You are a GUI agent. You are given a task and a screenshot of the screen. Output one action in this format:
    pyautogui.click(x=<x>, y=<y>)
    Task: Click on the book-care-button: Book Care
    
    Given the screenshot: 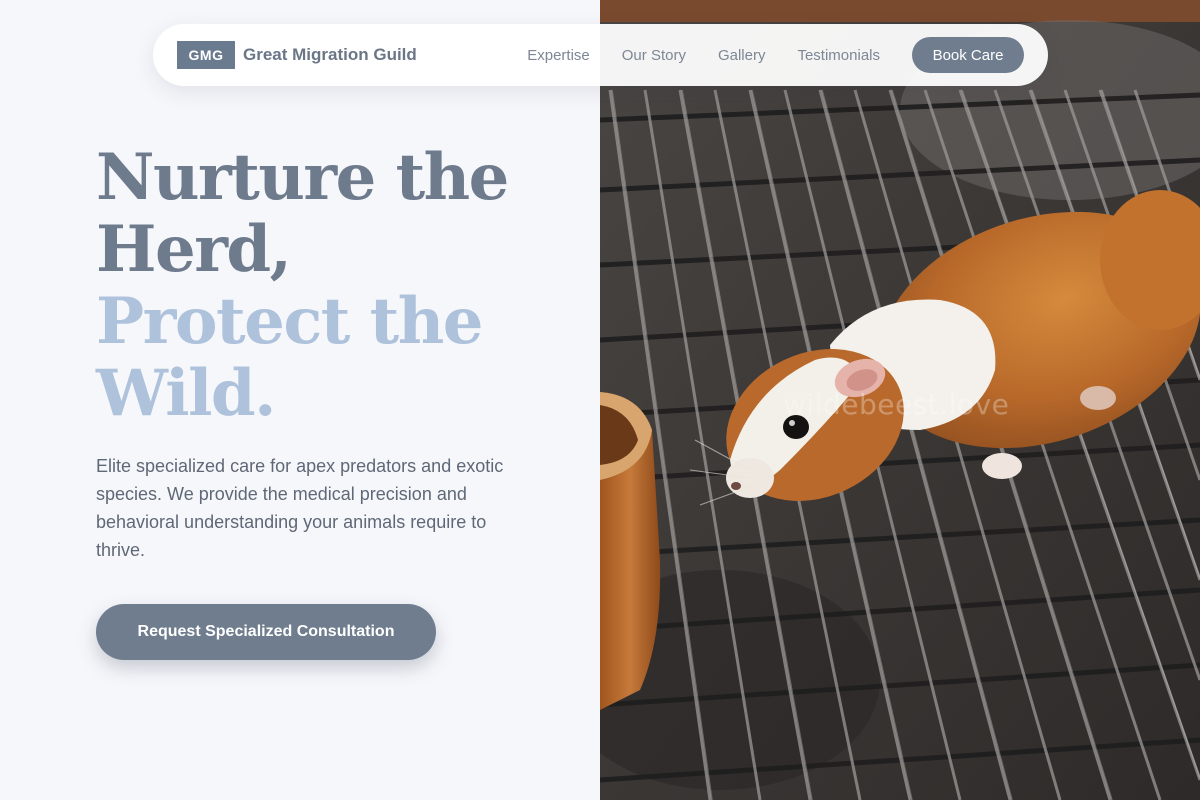 What is the action you would take?
    pyautogui.click(x=968, y=55)
    